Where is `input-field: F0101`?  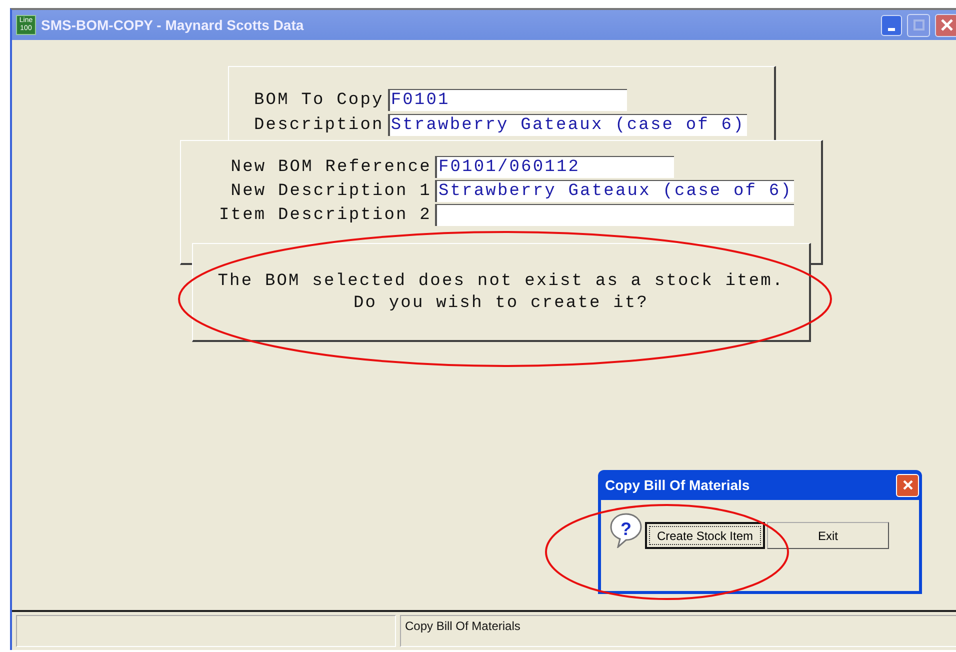
input-field: F0101 is located at coordinates (507, 100).